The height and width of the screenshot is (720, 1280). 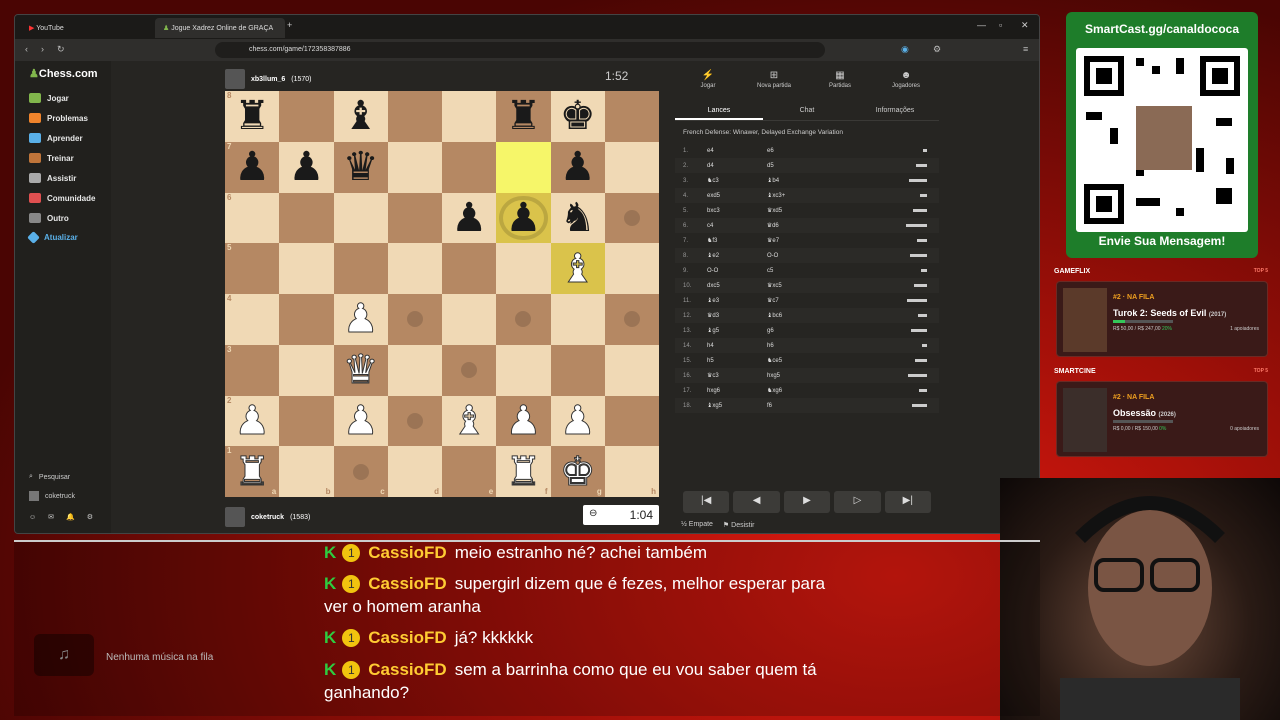 I want to click on play-button: ▶, so click(x=807, y=502).